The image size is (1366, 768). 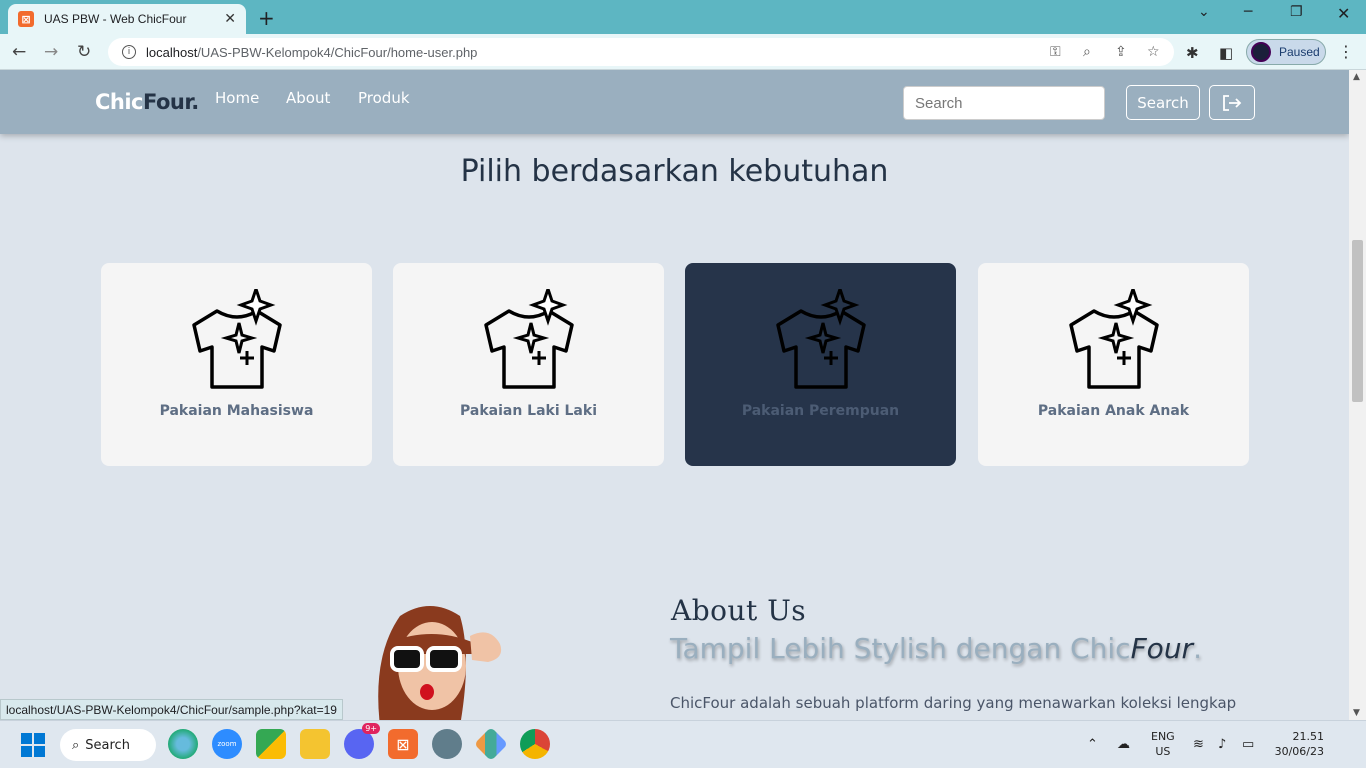 I want to click on nav-produk: Produk, so click(x=384, y=98).